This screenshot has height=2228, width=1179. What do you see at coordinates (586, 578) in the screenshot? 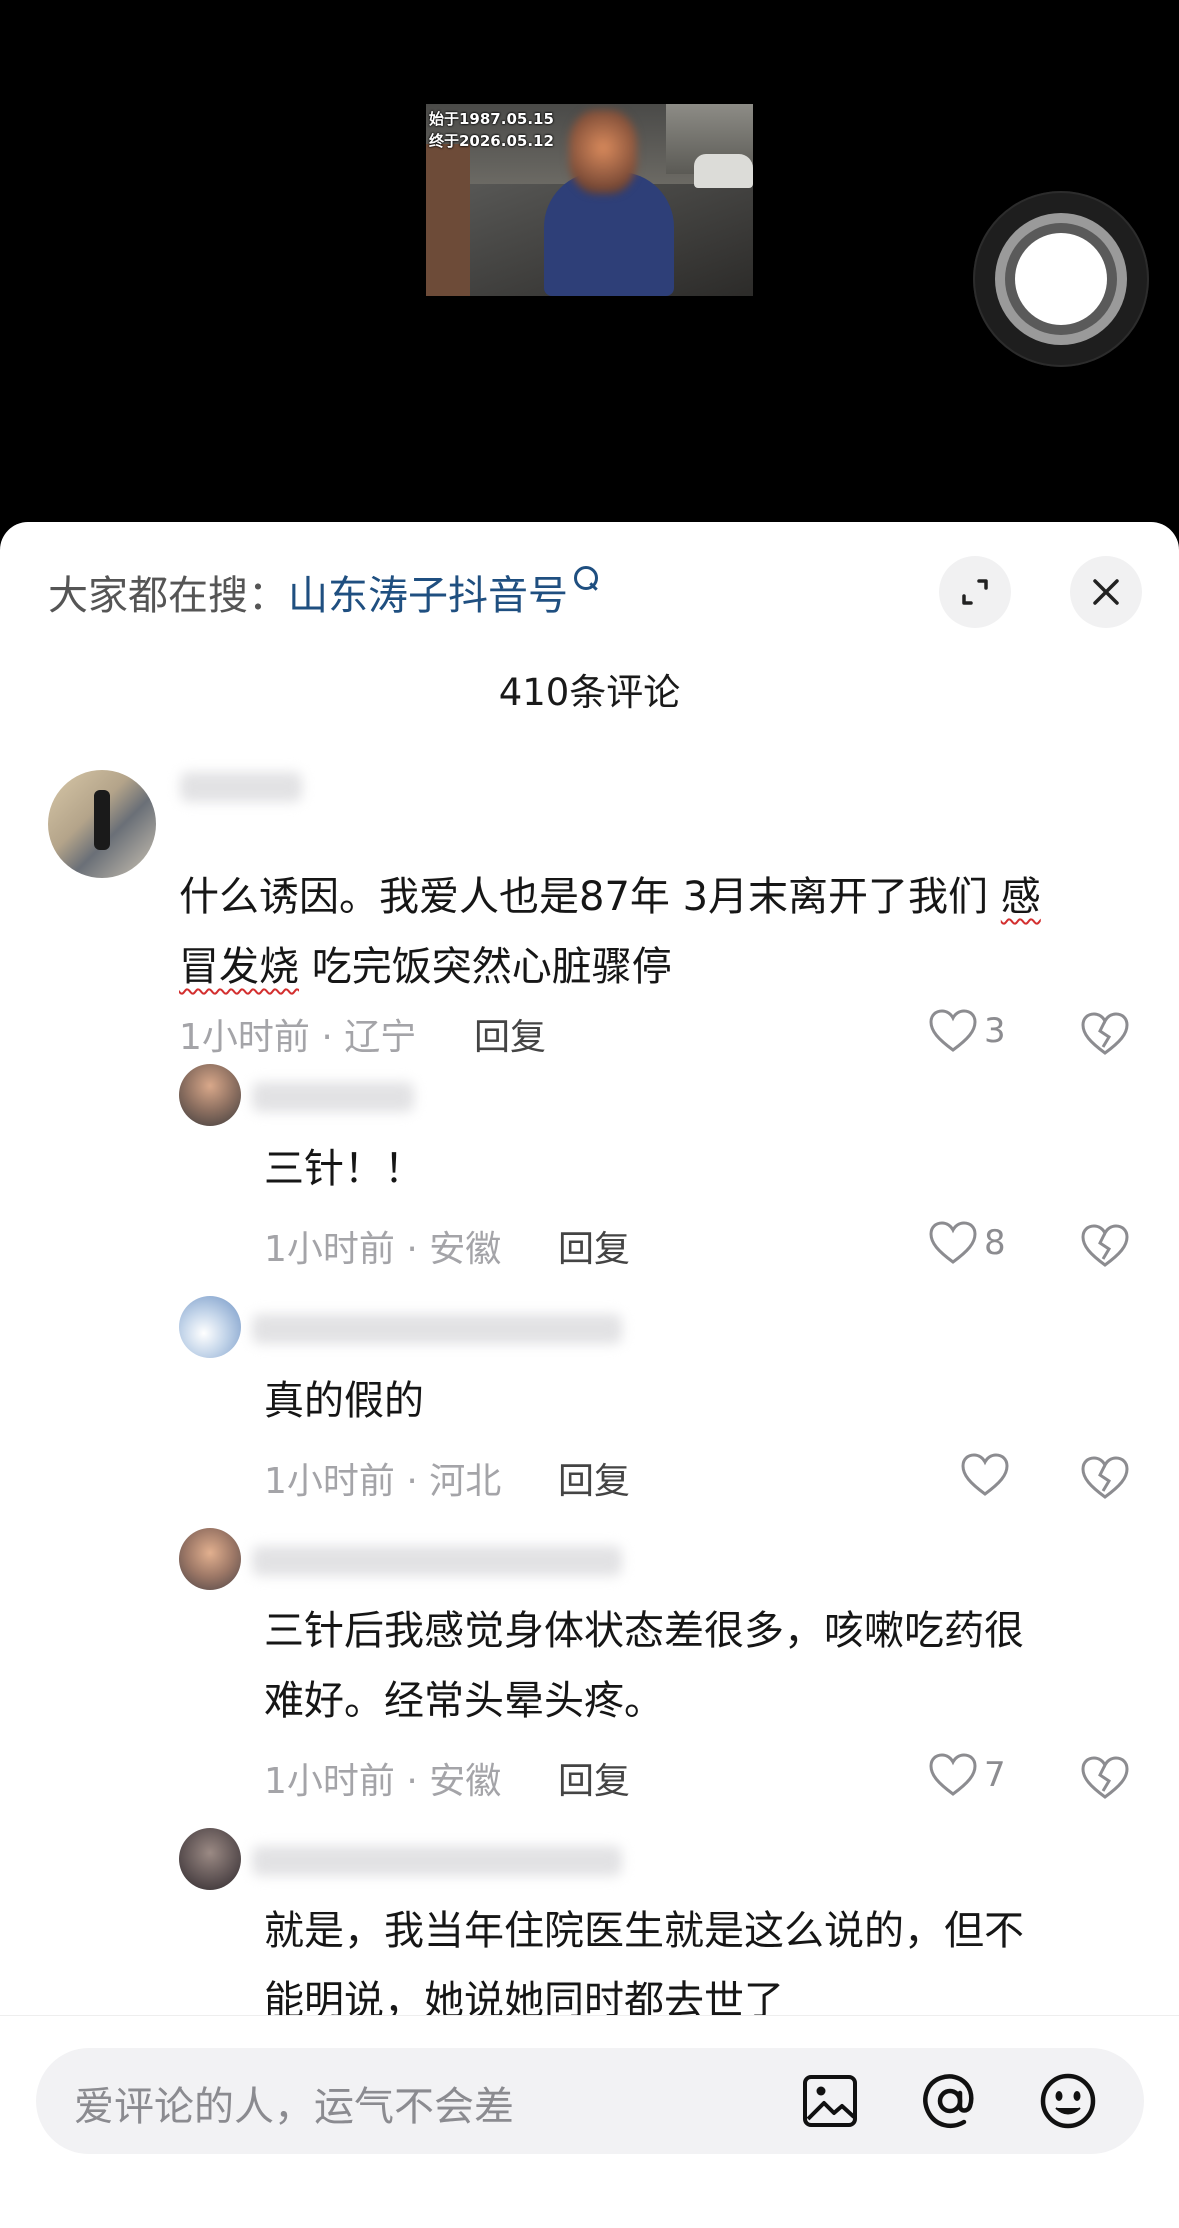
I see `search-icon` at bounding box center [586, 578].